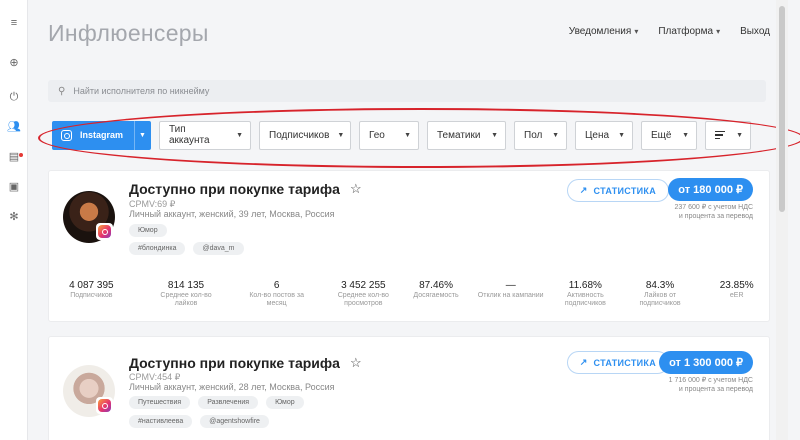 This screenshot has width=800, height=440. Describe the element at coordinates (228, 402) in the screenshot. I see `tag: Развлечения` at that location.